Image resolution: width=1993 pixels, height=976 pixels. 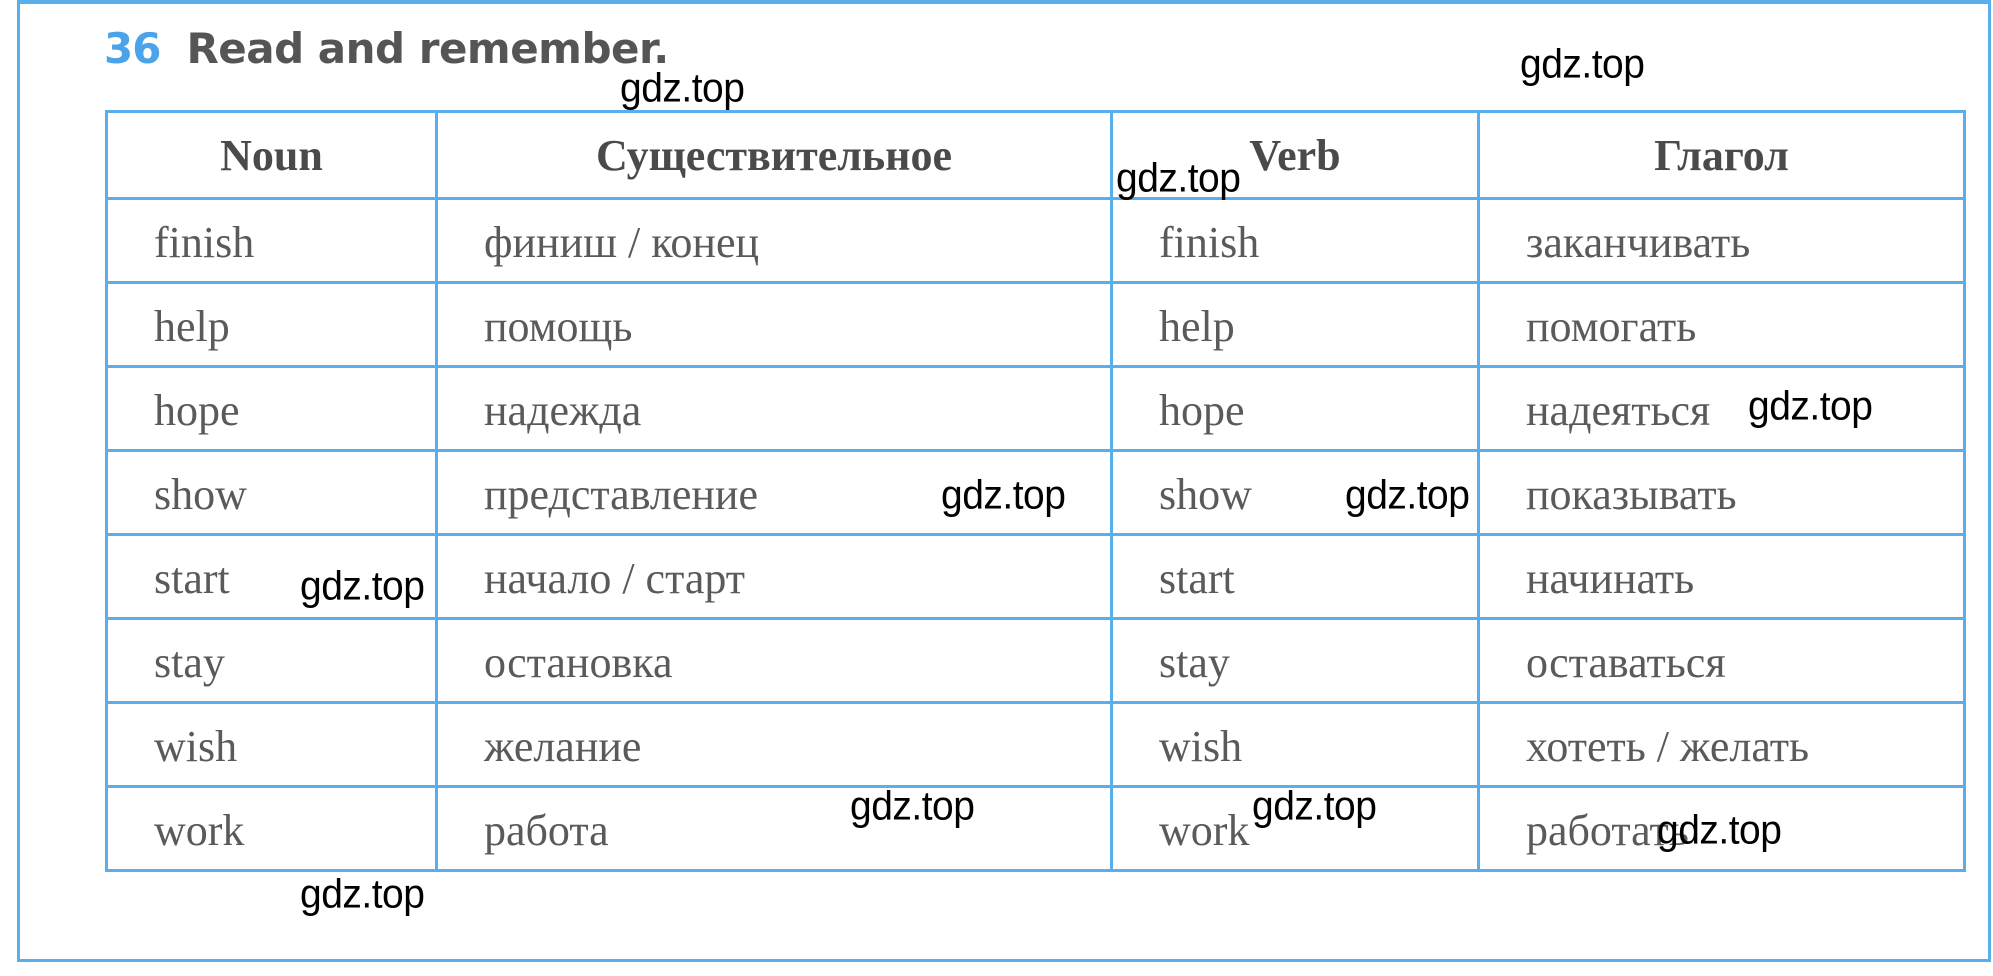 What do you see at coordinates (271, 155) in the screenshot?
I see `header-noun: Noun` at bounding box center [271, 155].